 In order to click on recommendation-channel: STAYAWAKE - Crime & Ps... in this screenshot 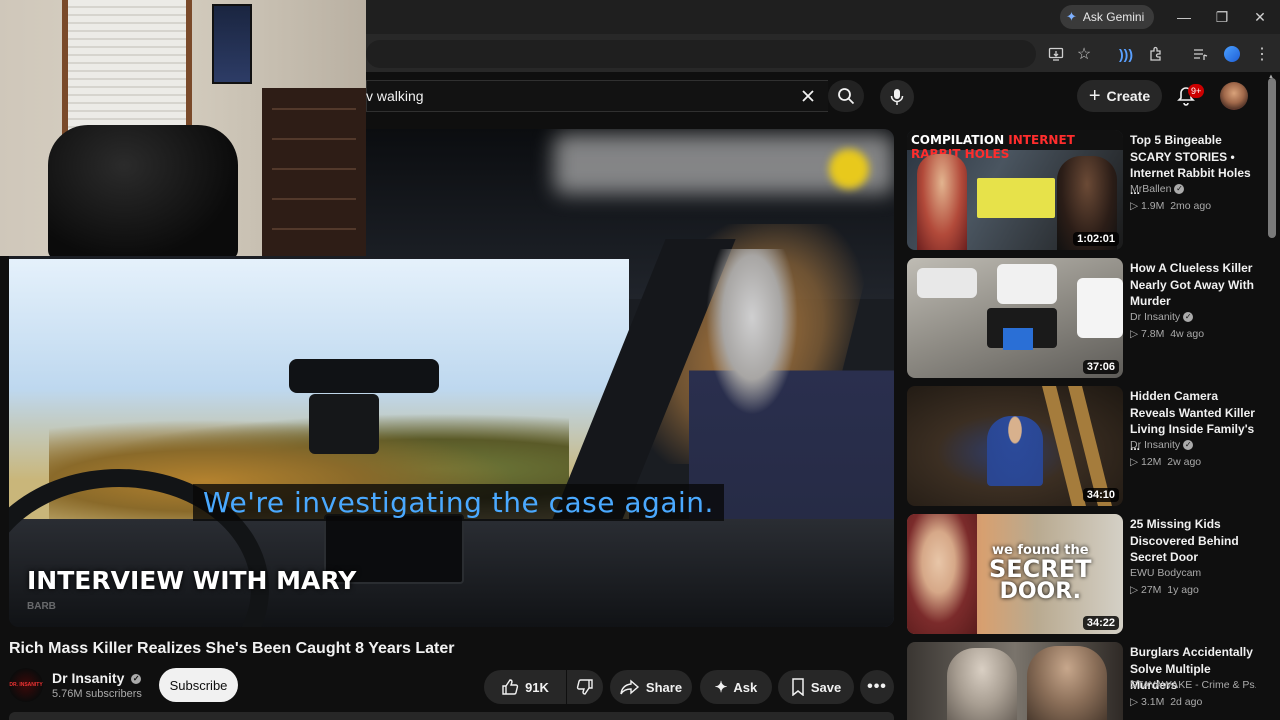, I will do `click(1193, 685)`.